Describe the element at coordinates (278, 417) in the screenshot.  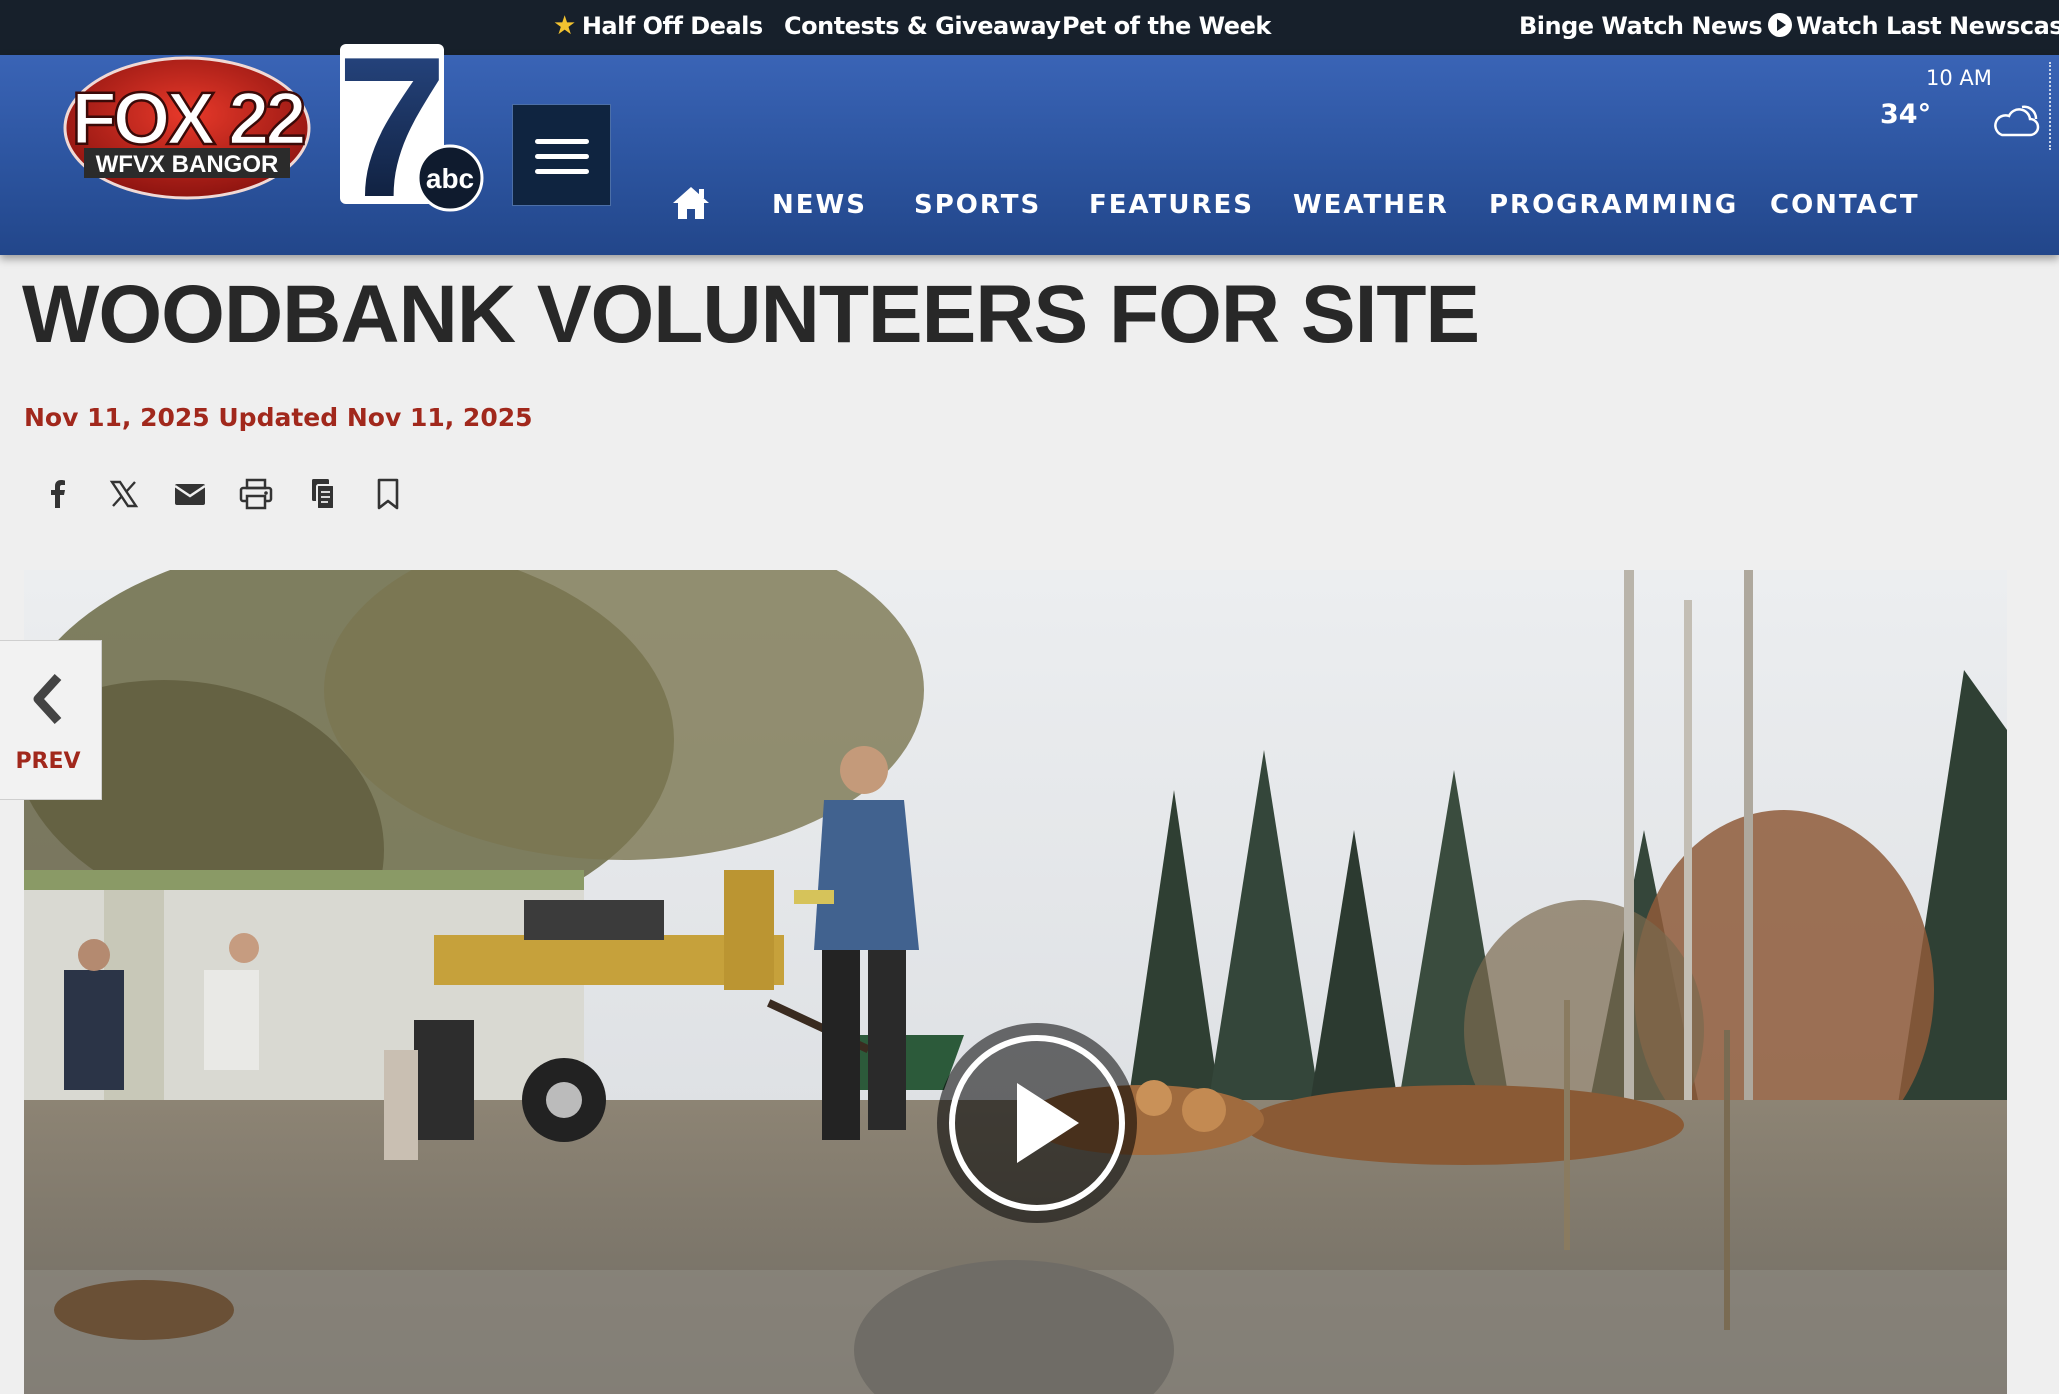
I see `article-dateline: Nov 11, 2025 Updated Nov 11, 2025` at that location.